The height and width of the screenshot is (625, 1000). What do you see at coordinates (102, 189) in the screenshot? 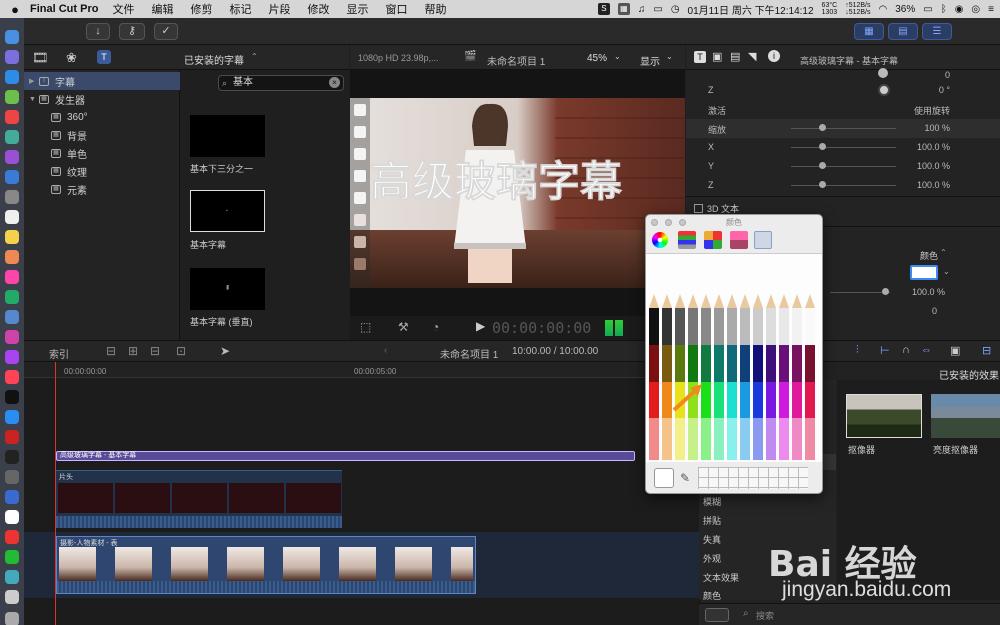
I see `sidebar-item-elements: ▦ 元素` at bounding box center [102, 189].